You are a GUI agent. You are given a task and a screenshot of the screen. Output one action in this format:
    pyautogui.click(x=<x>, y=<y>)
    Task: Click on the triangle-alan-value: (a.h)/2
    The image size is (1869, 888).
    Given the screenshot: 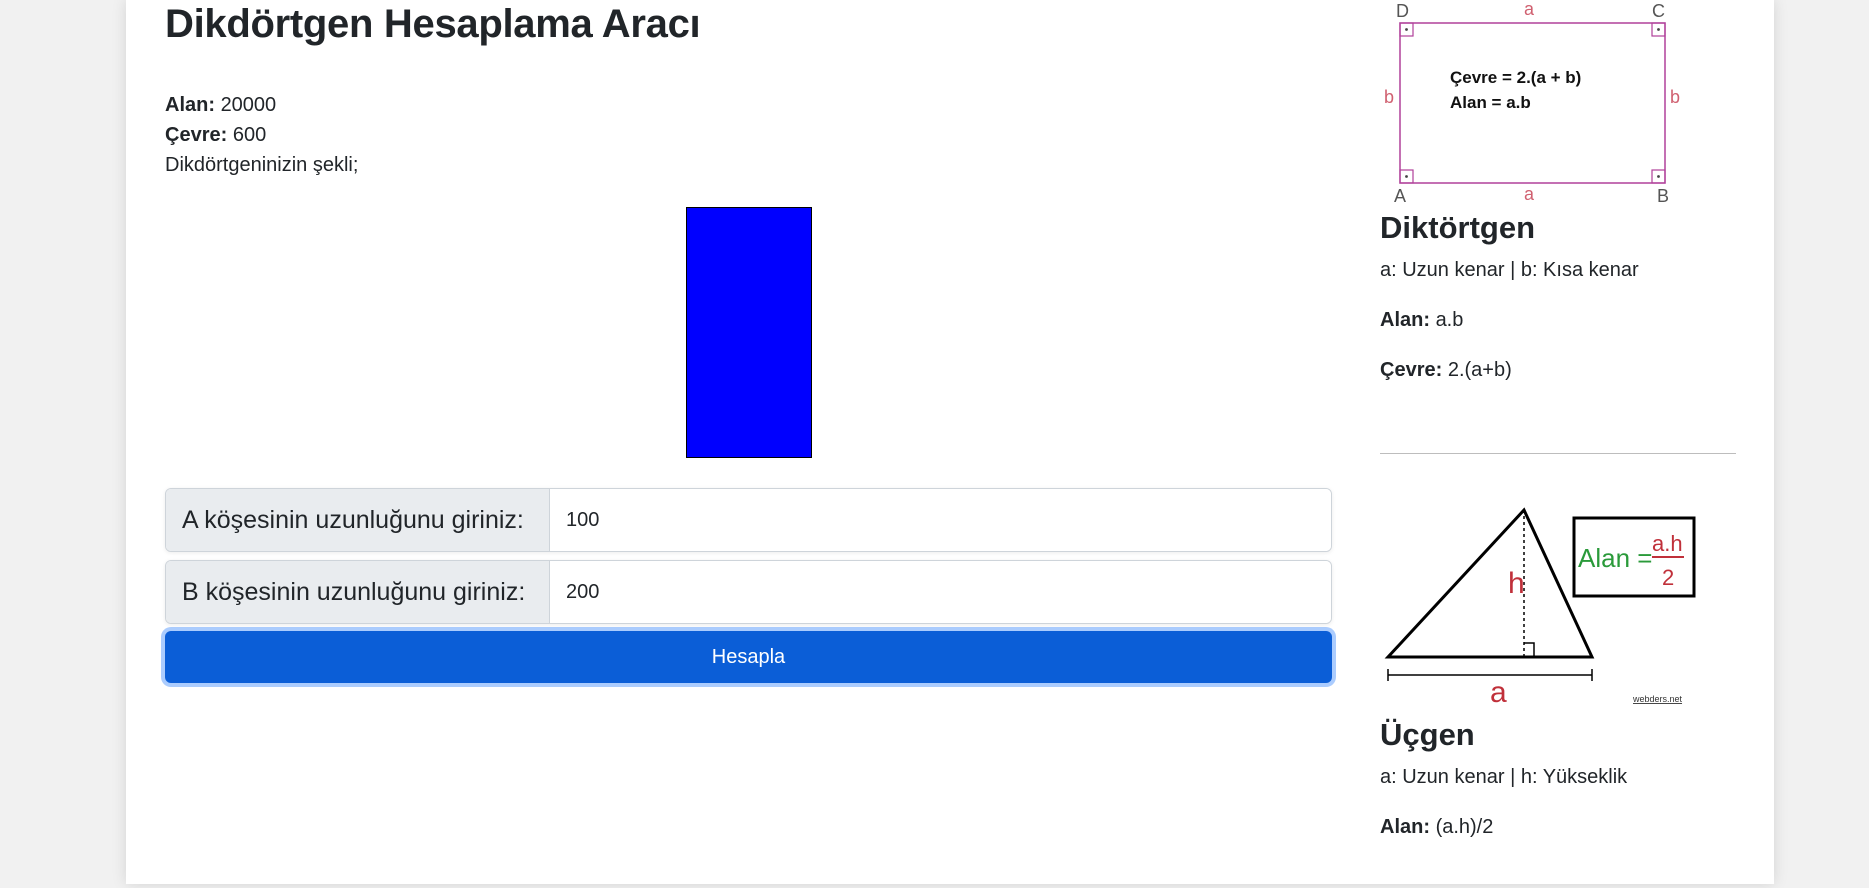 What is the action you would take?
    pyautogui.click(x=1464, y=827)
    